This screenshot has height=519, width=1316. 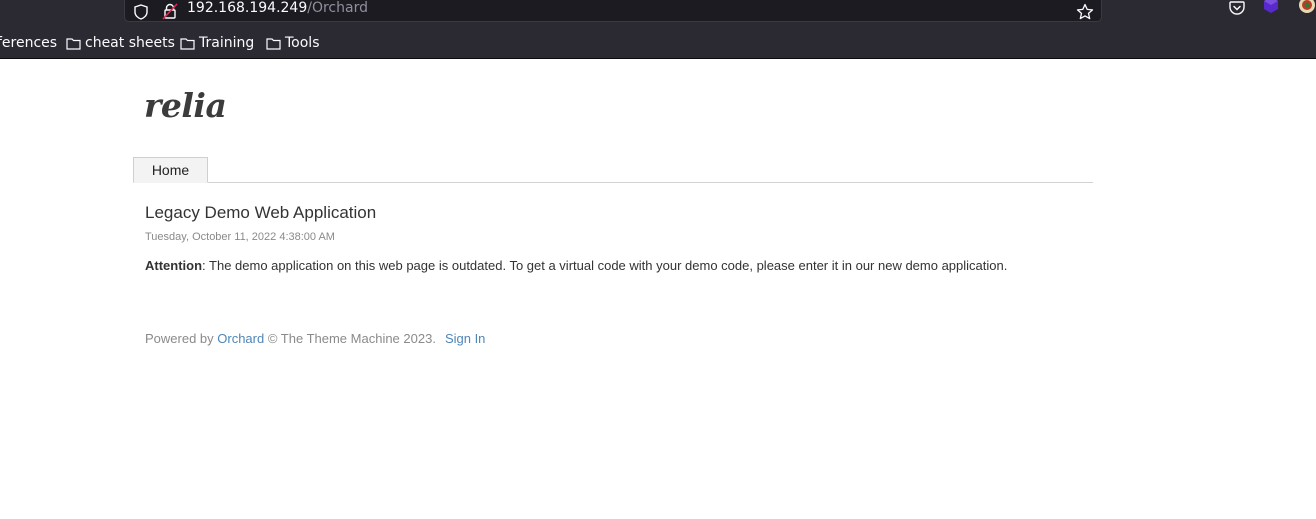 I want to click on footer-powered-by: Powered by, so click(x=181, y=338).